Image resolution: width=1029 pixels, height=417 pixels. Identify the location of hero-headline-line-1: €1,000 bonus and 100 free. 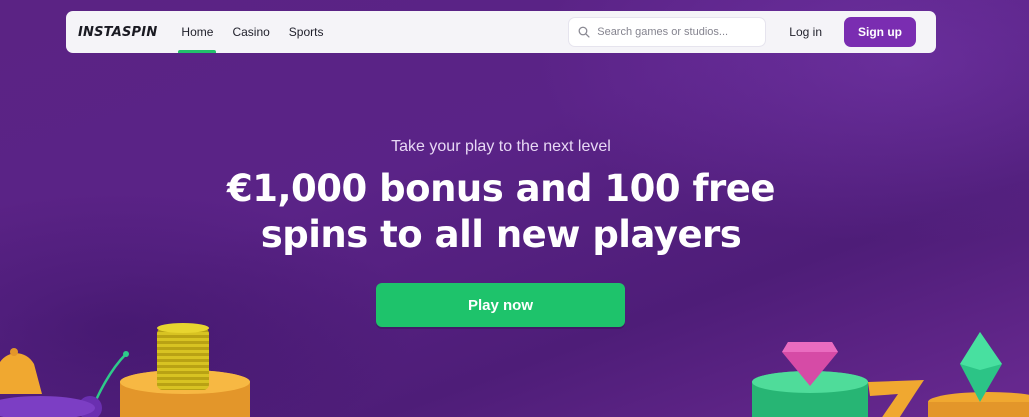
(501, 188).